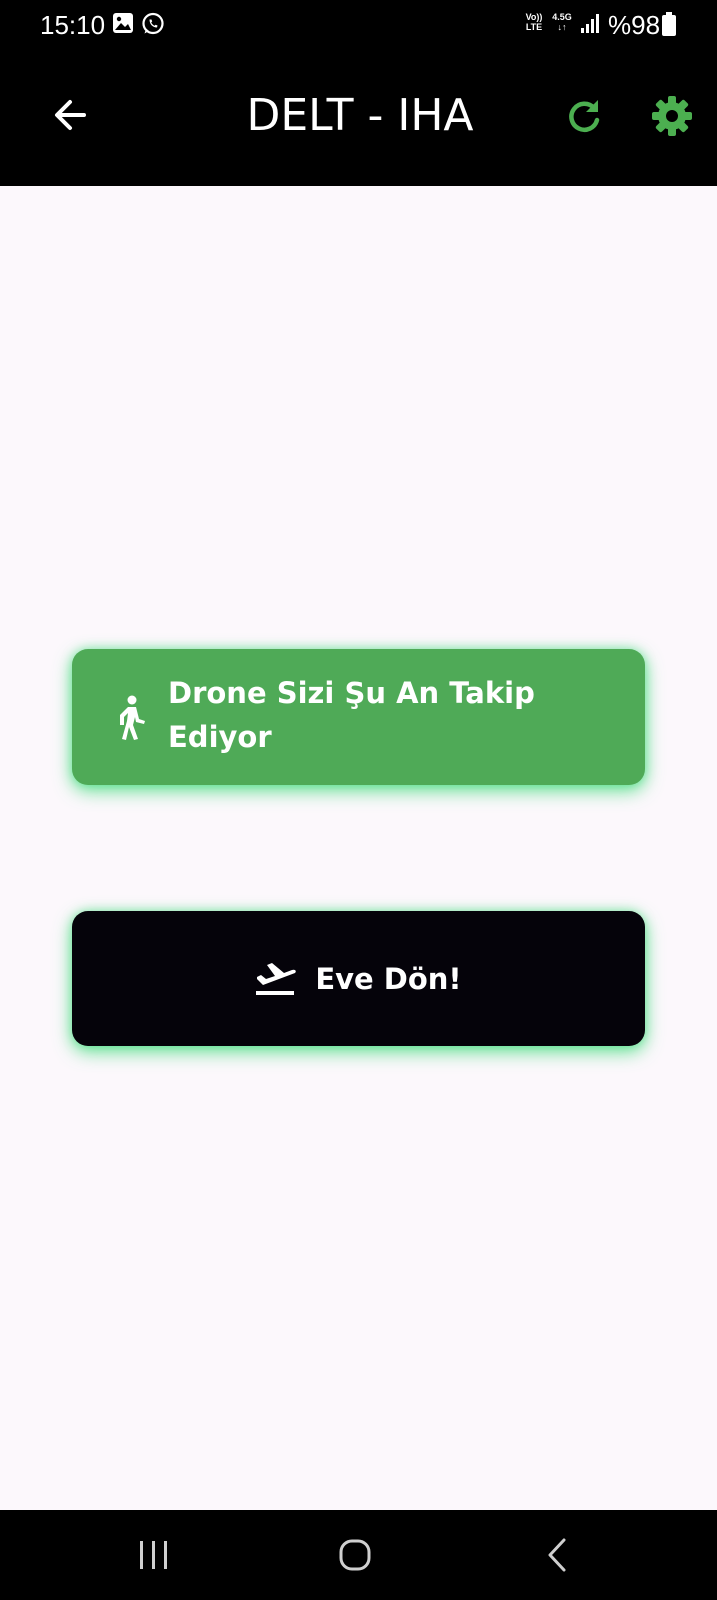 This screenshot has height=1600, width=717. I want to click on home-nav-button, so click(354, 1555).